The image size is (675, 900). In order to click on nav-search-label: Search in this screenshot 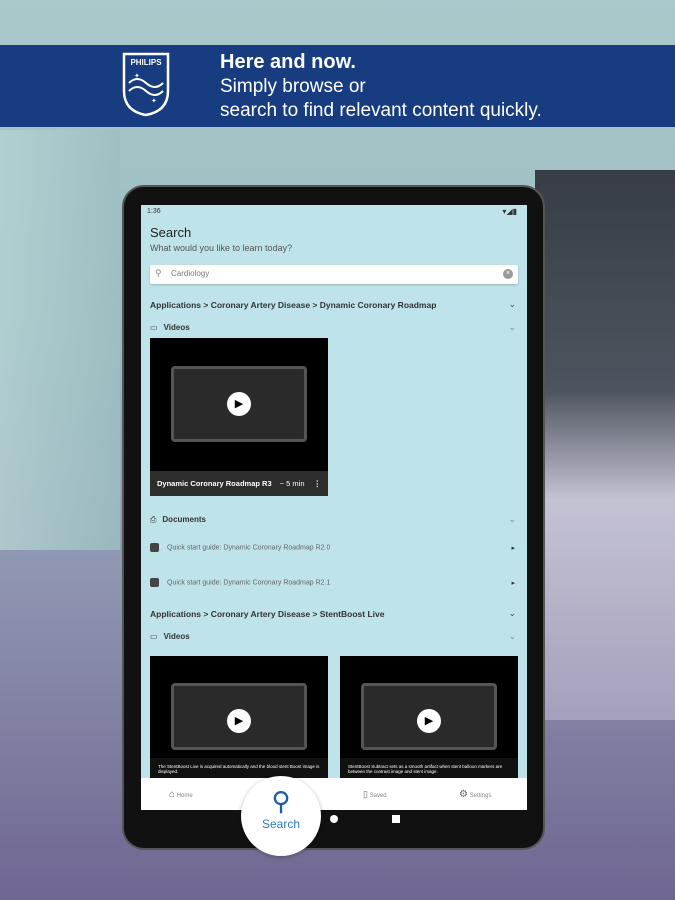, I will do `click(281, 824)`.